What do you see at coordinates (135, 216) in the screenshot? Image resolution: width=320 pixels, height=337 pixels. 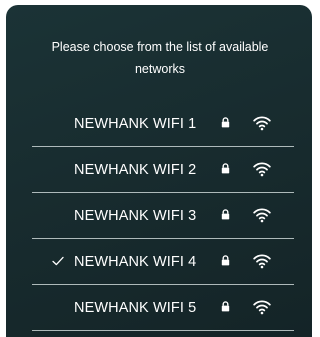 I see `network-name: NEWHANK WIFI 3` at bounding box center [135, 216].